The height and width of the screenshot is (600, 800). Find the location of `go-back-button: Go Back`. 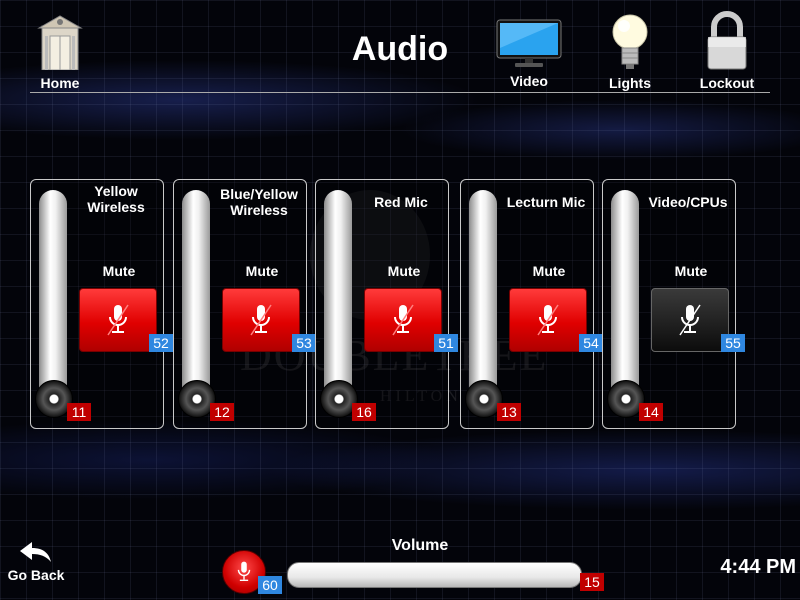

go-back-button: Go Back is located at coordinates (36, 561).